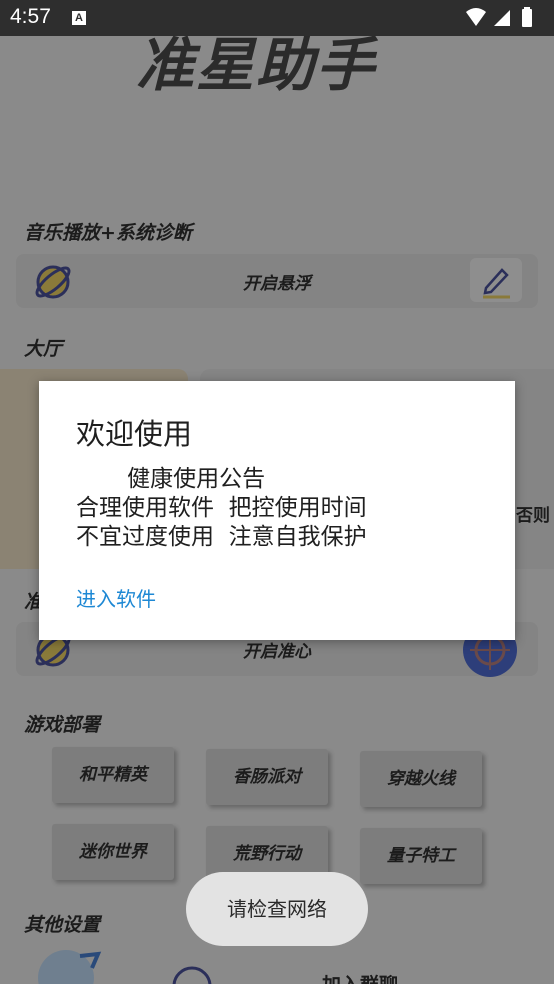 The image size is (554, 984). Describe the element at coordinates (79, 18) in the screenshot. I see `notification-icon: A` at that location.